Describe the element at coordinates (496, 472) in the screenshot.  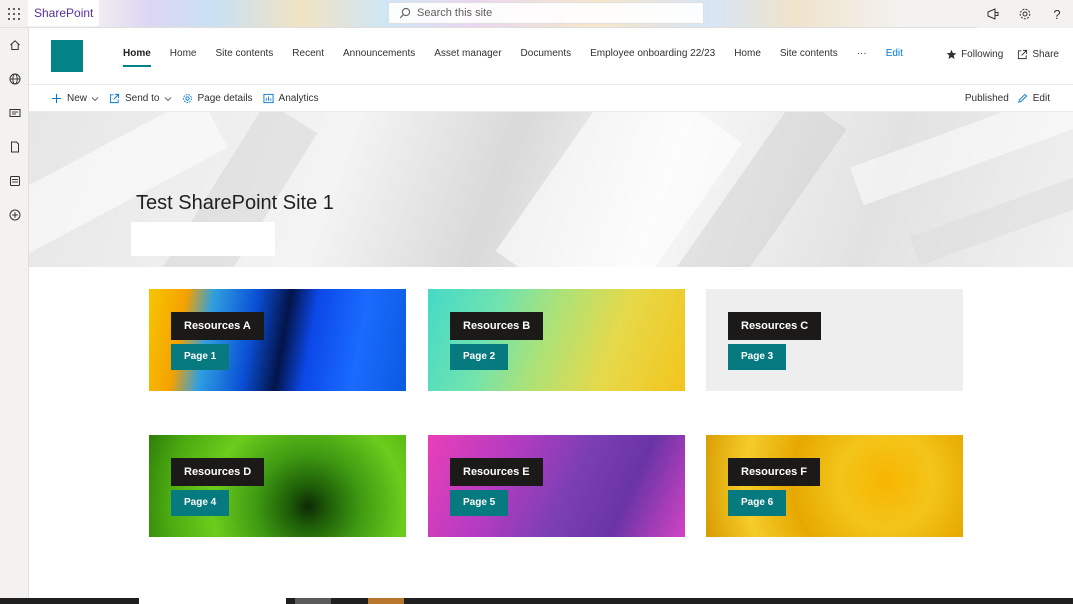
I see `tile-title: Resources E` at that location.